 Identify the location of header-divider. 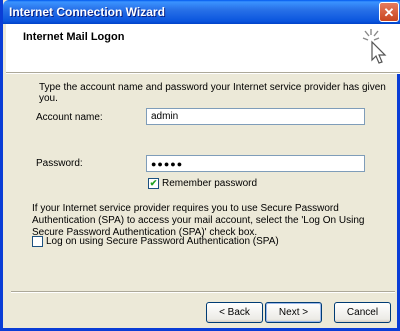
(203, 73).